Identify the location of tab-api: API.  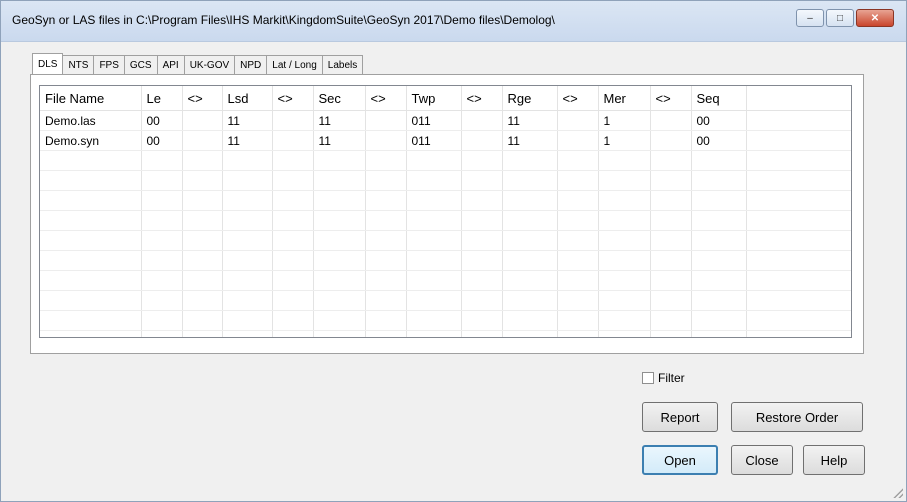
(170, 64).